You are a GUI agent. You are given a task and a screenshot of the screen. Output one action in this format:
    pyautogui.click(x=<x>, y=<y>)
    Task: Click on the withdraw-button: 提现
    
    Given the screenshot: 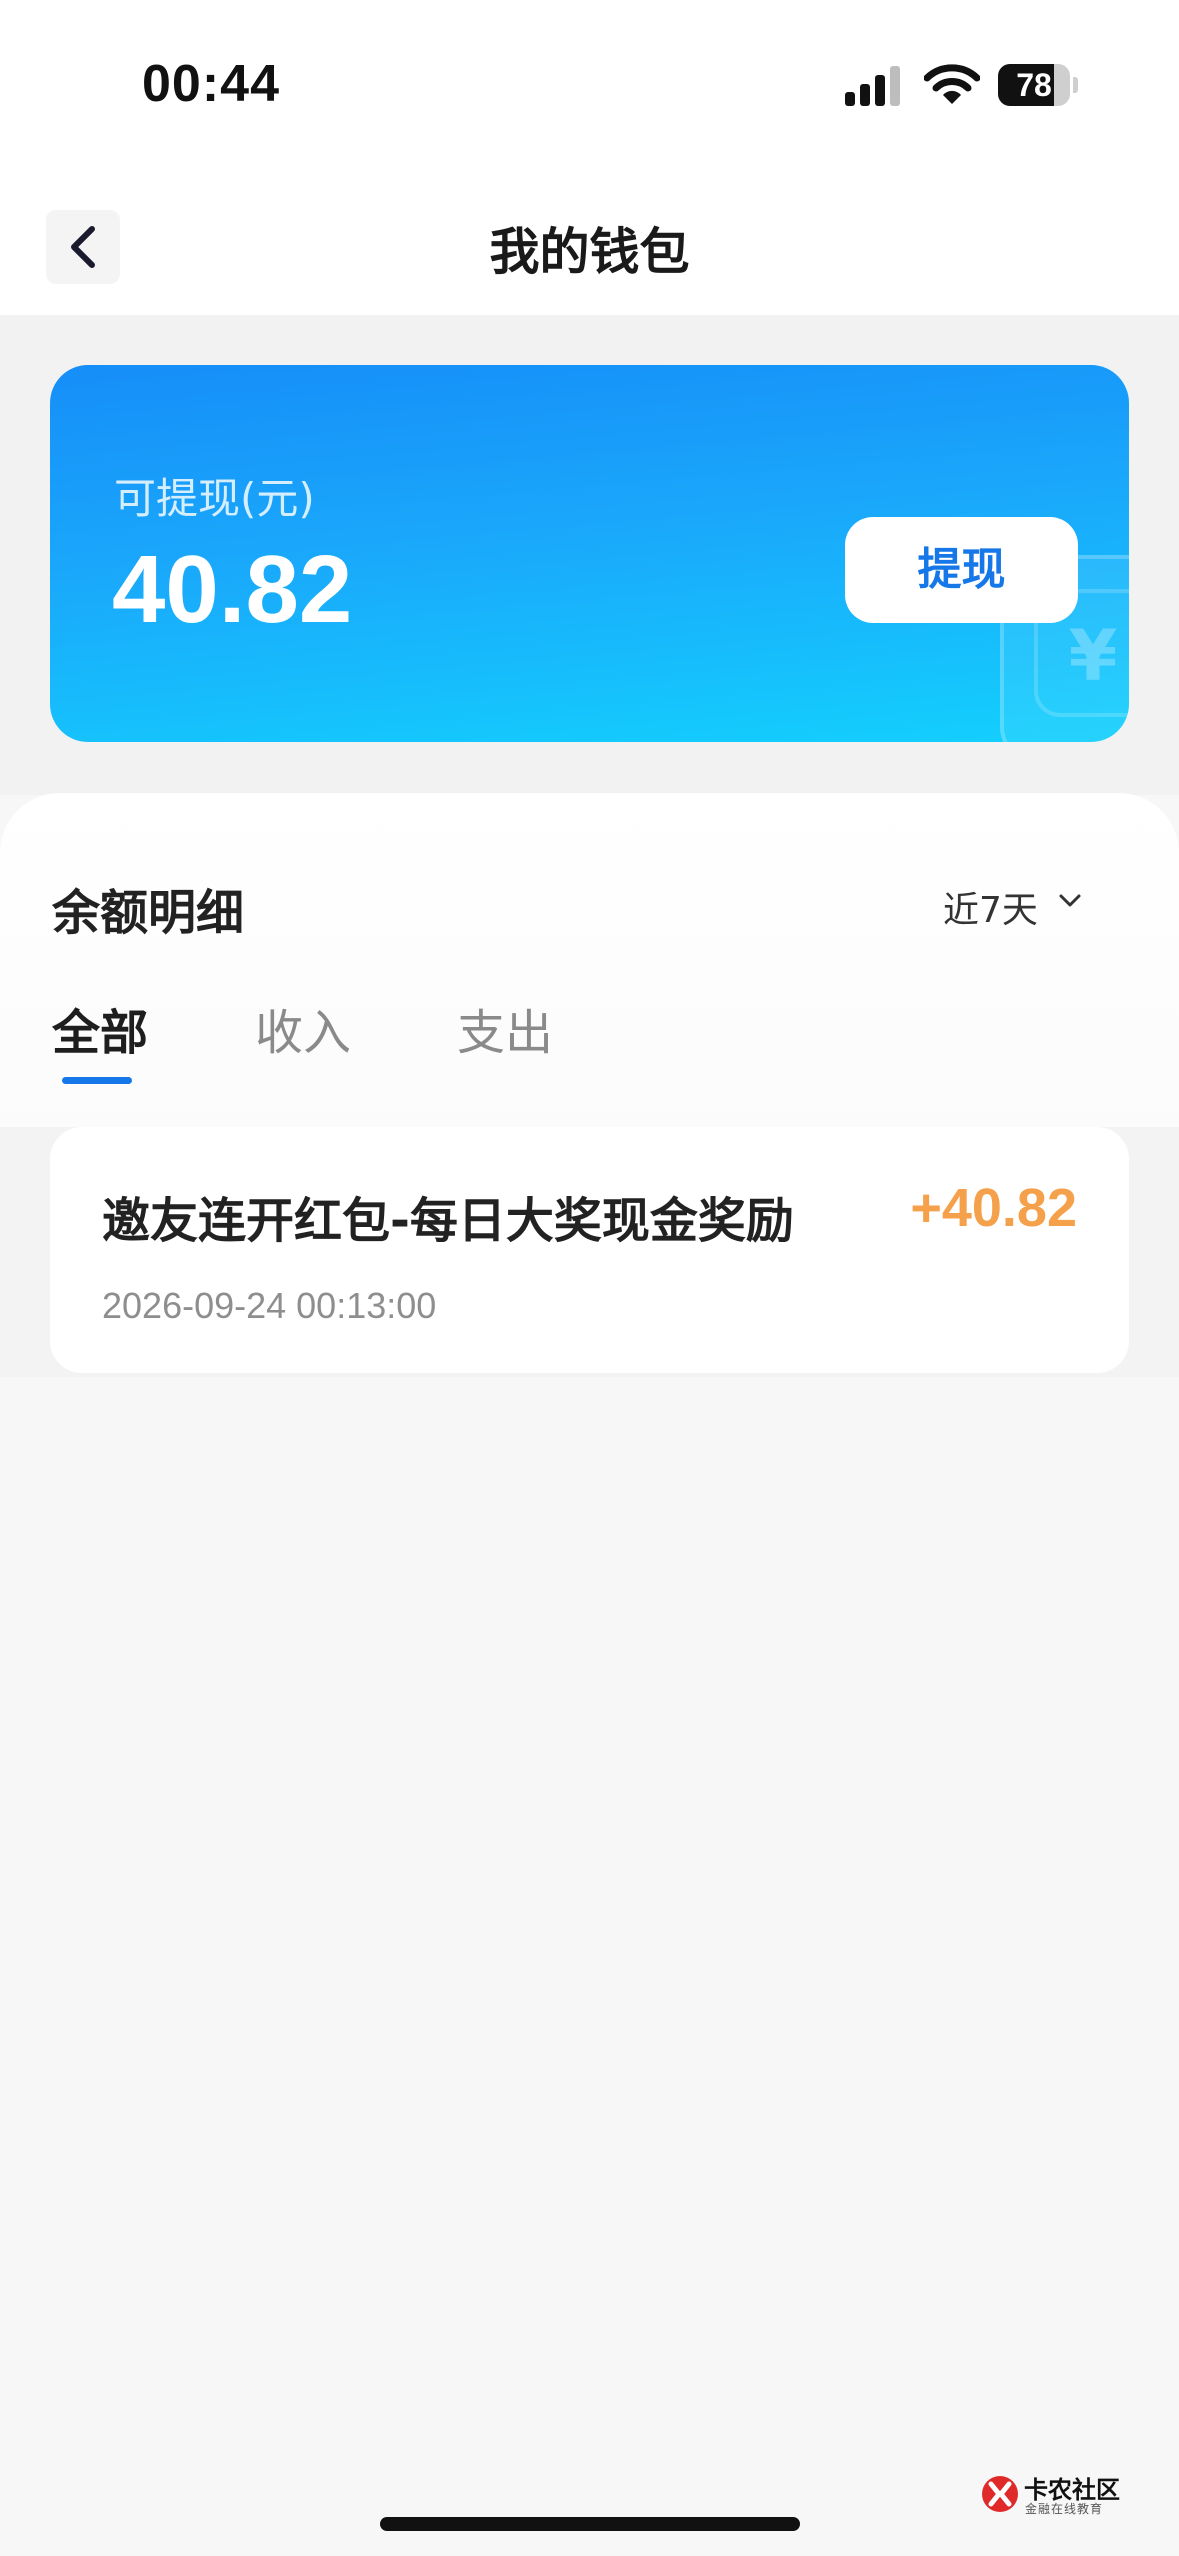 What is the action you would take?
    pyautogui.click(x=961, y=570)
    